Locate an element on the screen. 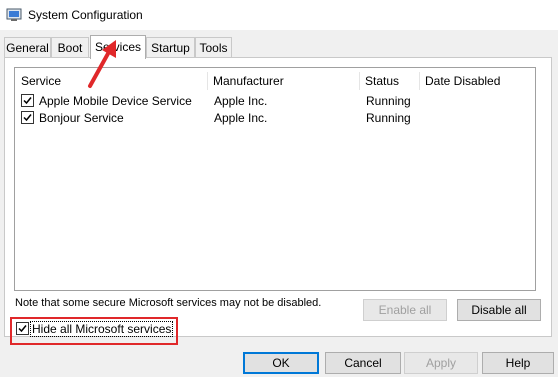 The width and height of the screenshot is (558, 377). hide-microsoft-services-label: Hide all Microsoft services is located at coordinates (102, 329).